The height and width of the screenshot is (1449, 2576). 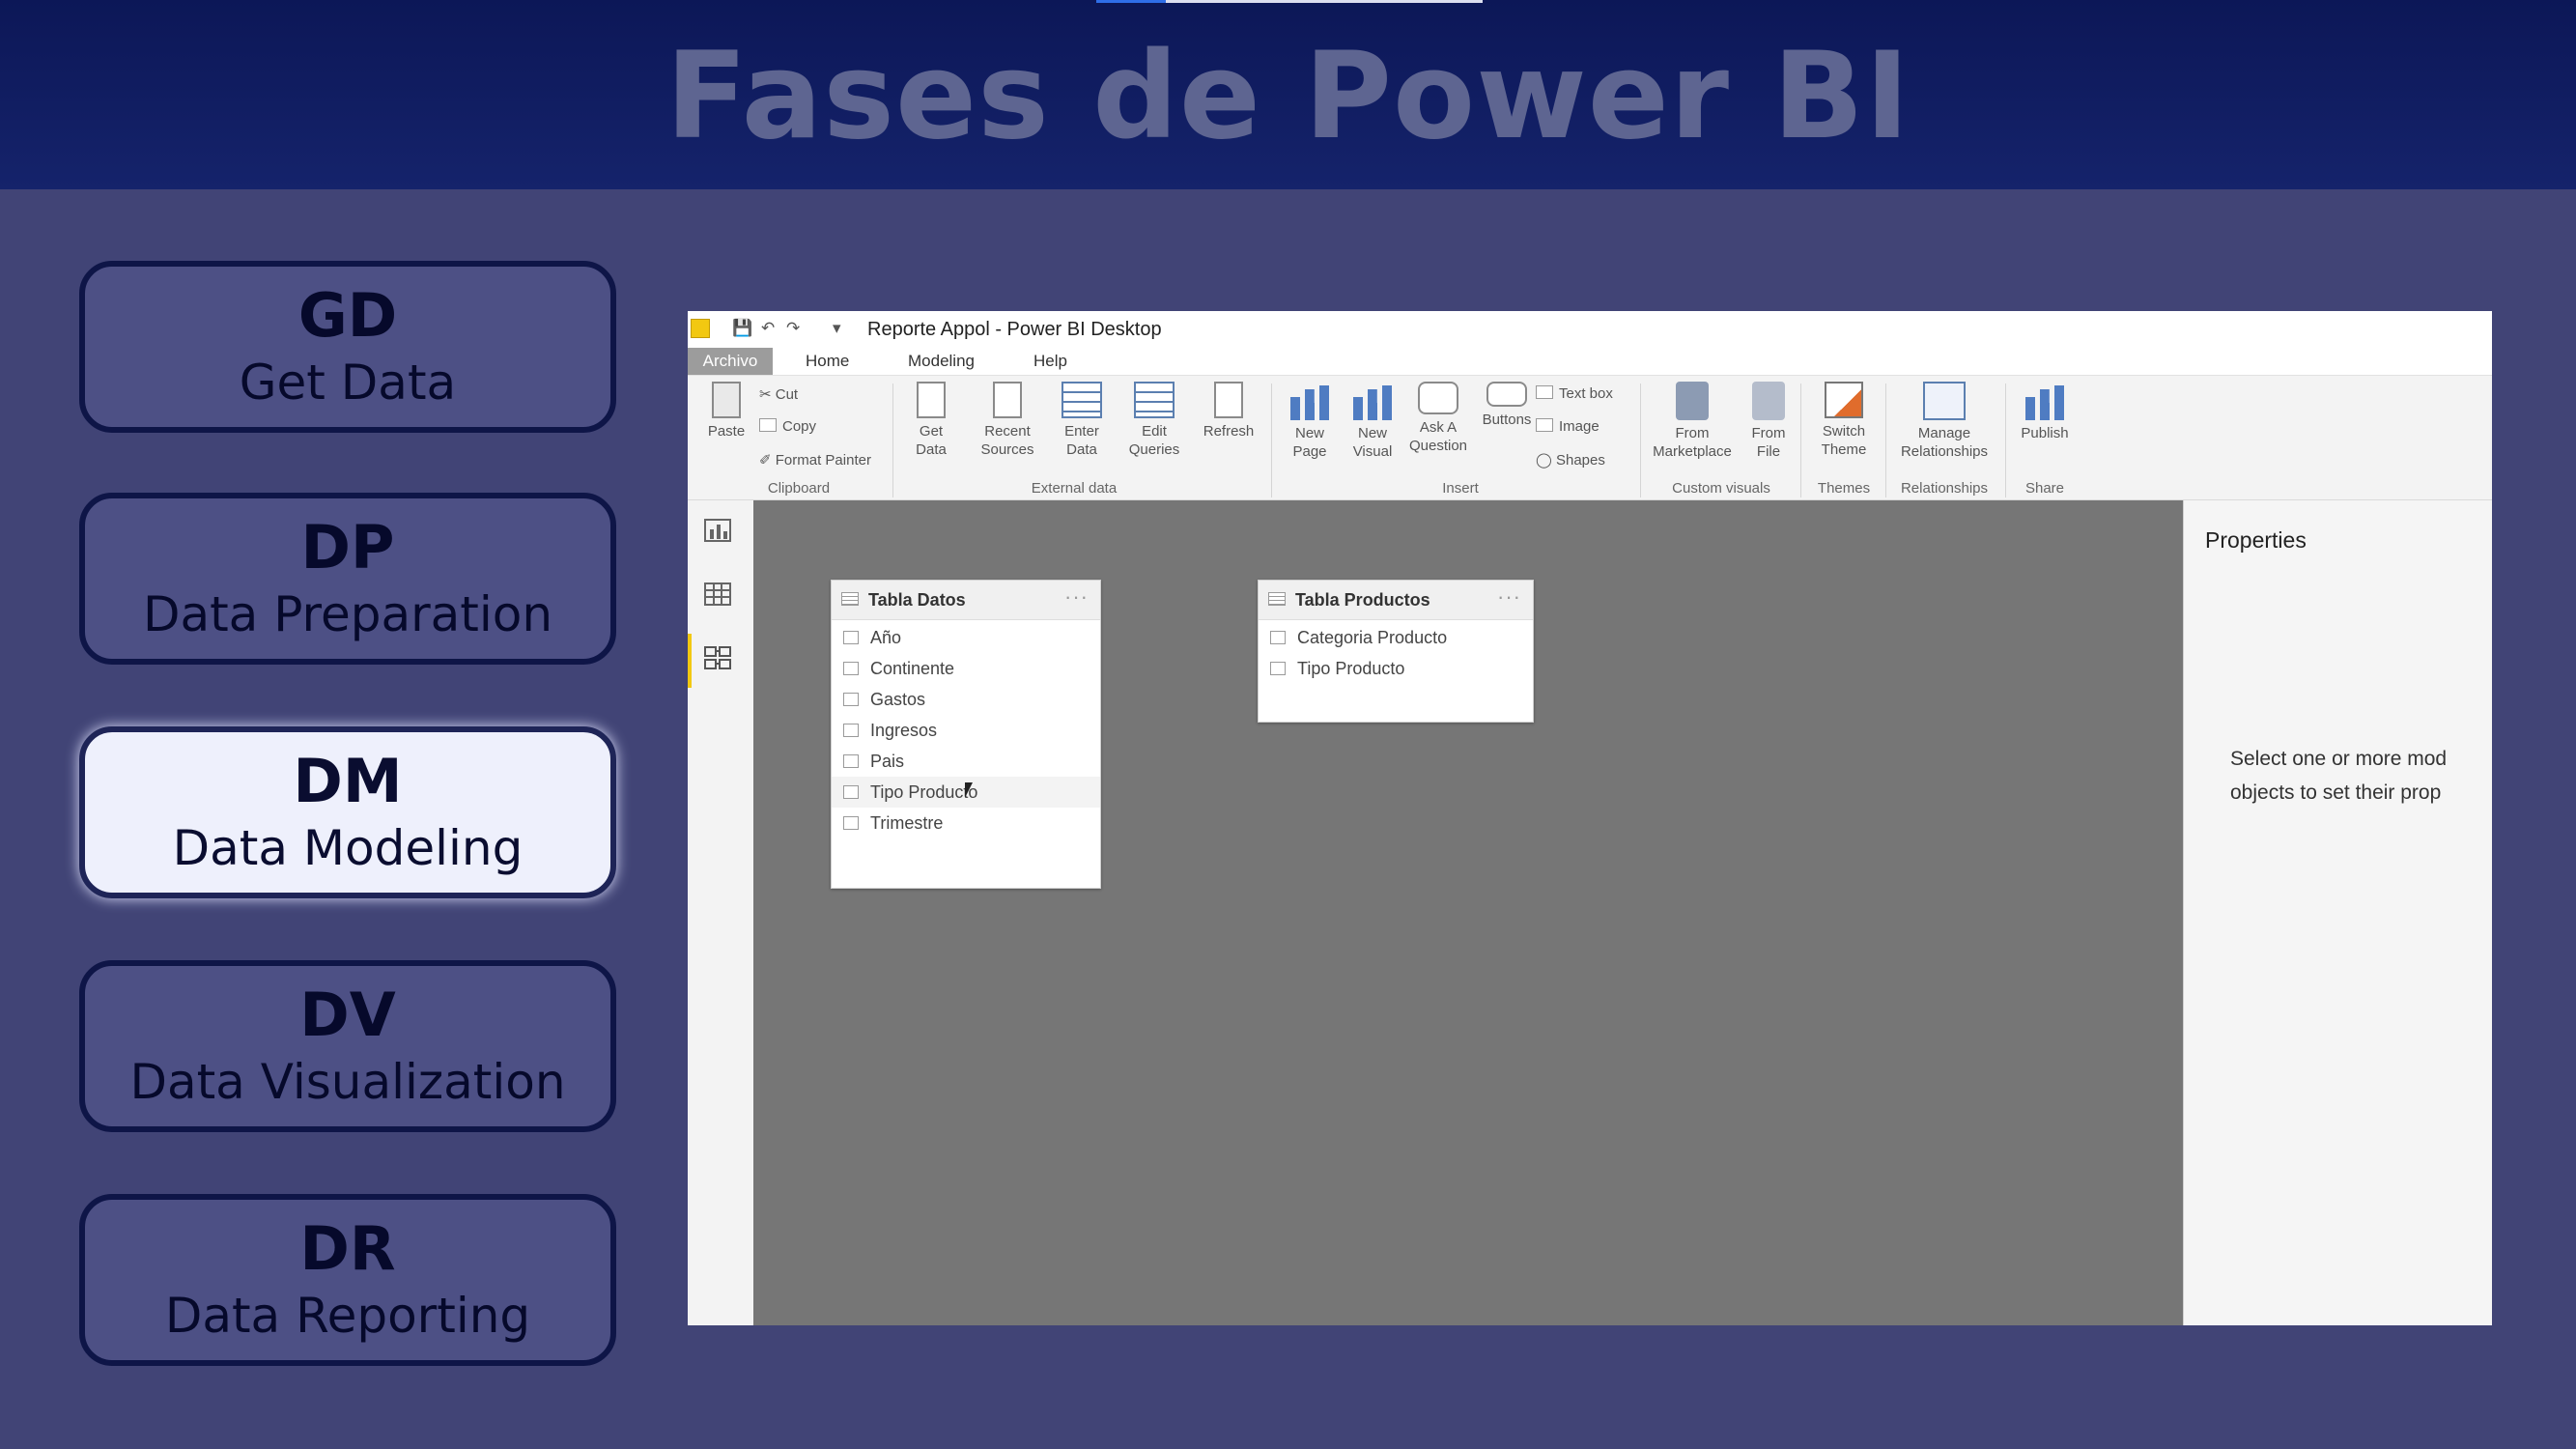 What do you see at coordinates (837, 328) in the screenshot?
I see `customize-qat-icon: ▾` at bounding box center [837, 328].